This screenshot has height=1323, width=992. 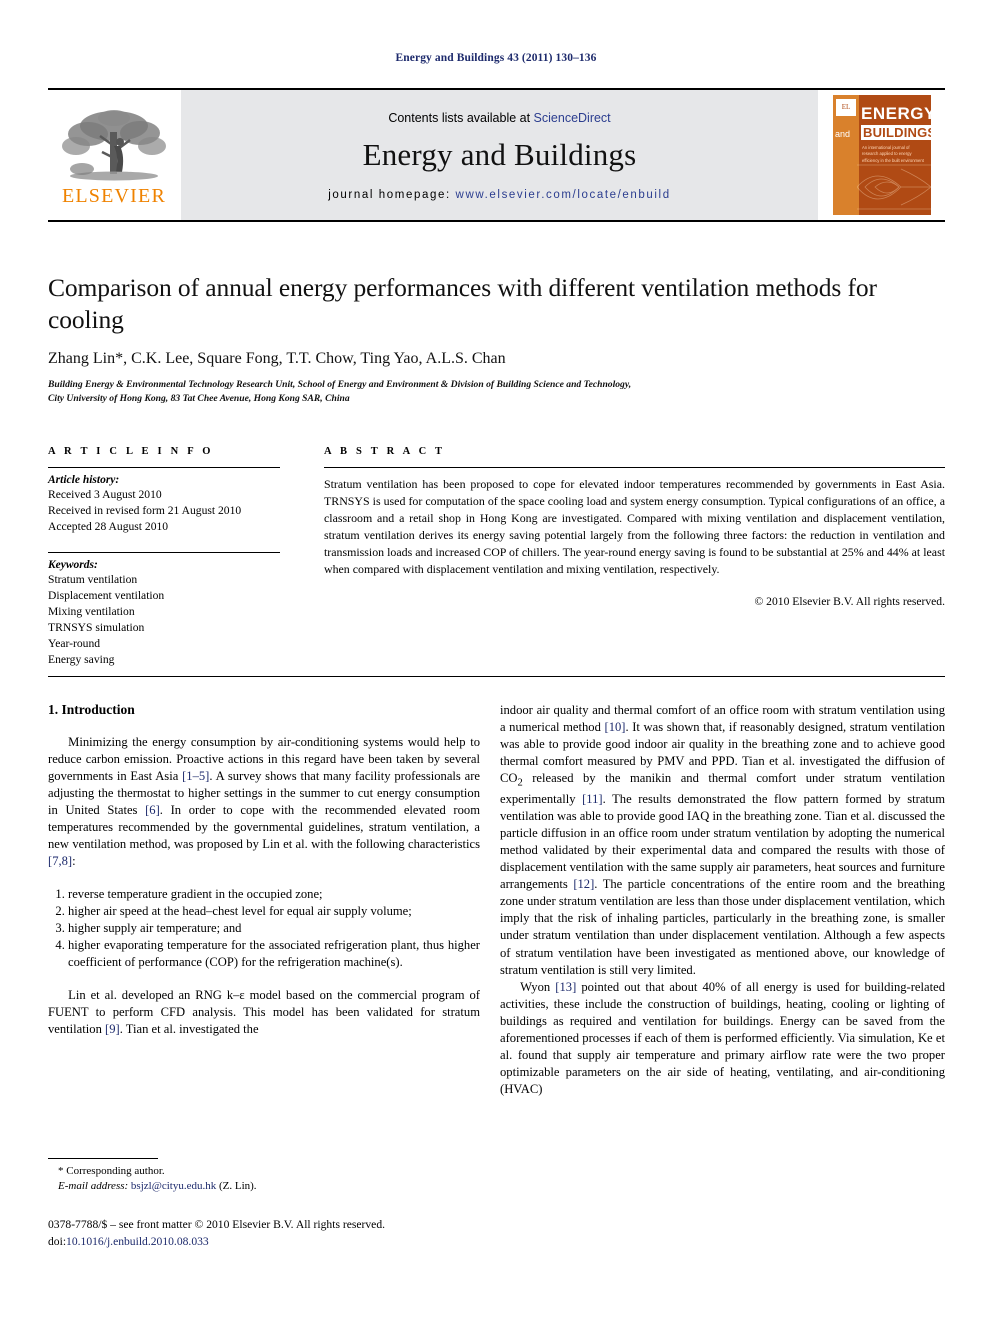 I want to click on article-info-heading: A R T I C L E I N F O, so click(x=131, y=451).